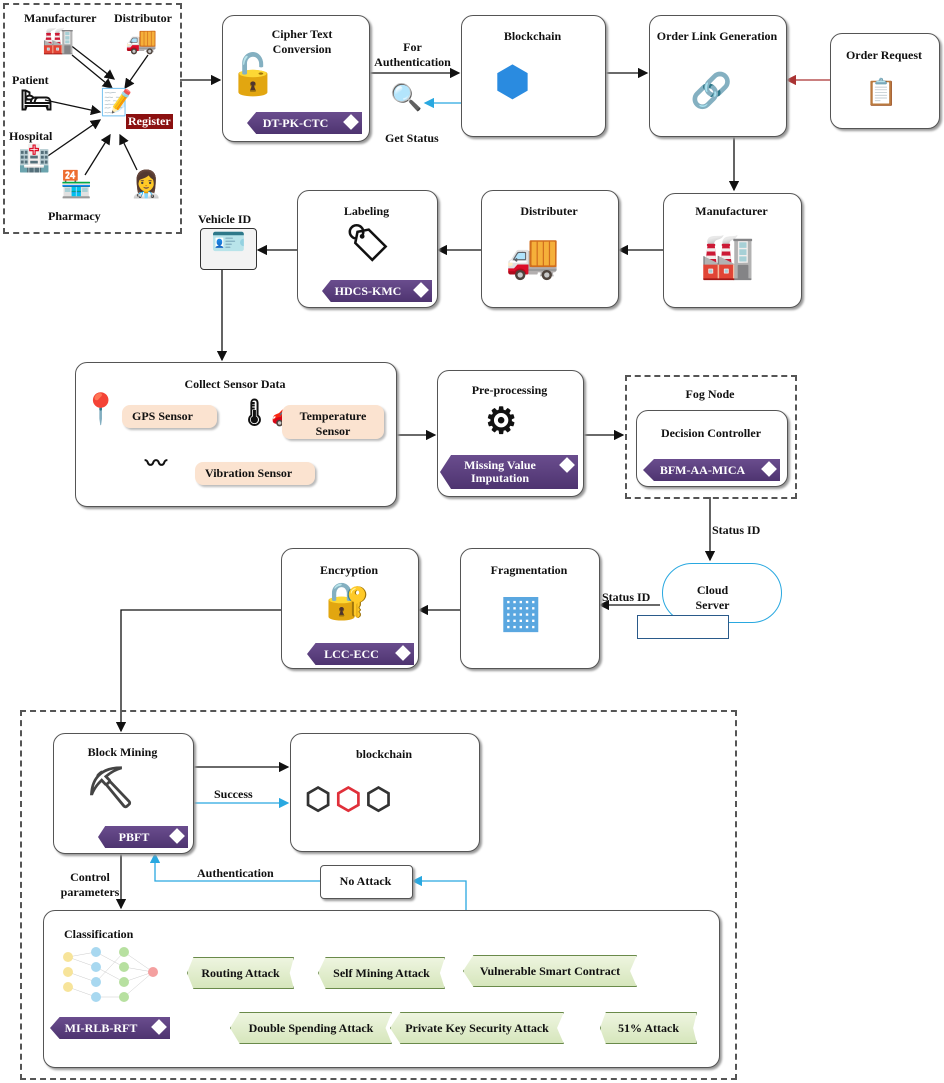  What do you see at coordinates (512, 81) in the screenshot?
I see `blockchain-network-icon: ⬢` at bounding box center [512, 81].